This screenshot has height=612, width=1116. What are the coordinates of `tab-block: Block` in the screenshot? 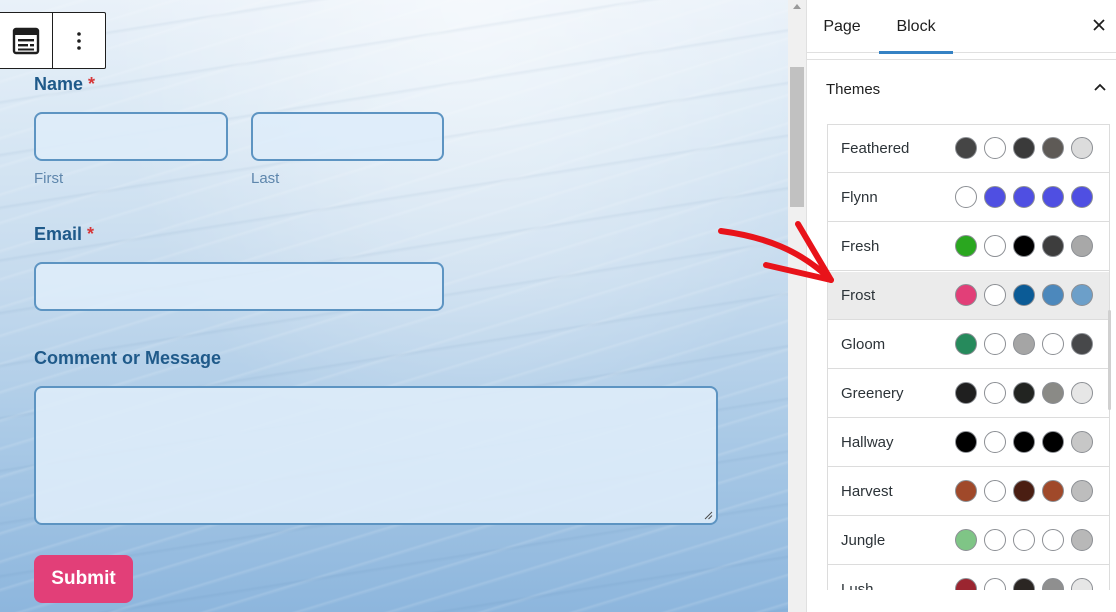 It's located at (916, 27).